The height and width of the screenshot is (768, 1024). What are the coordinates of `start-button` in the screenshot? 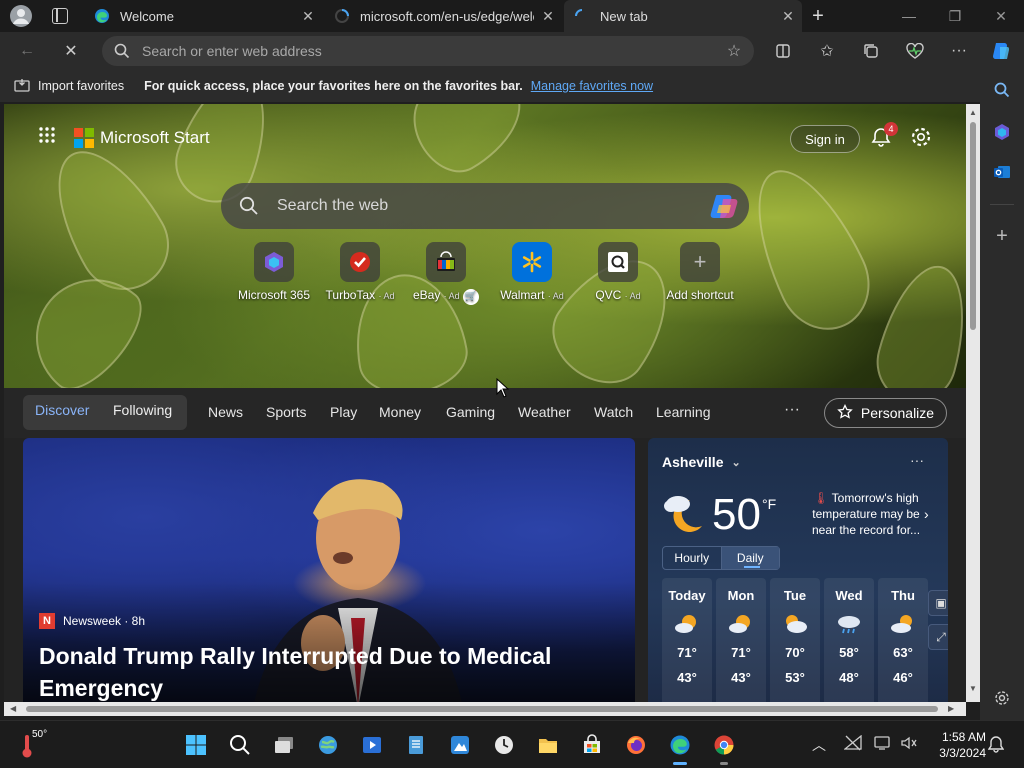 It's located at (196, 745).